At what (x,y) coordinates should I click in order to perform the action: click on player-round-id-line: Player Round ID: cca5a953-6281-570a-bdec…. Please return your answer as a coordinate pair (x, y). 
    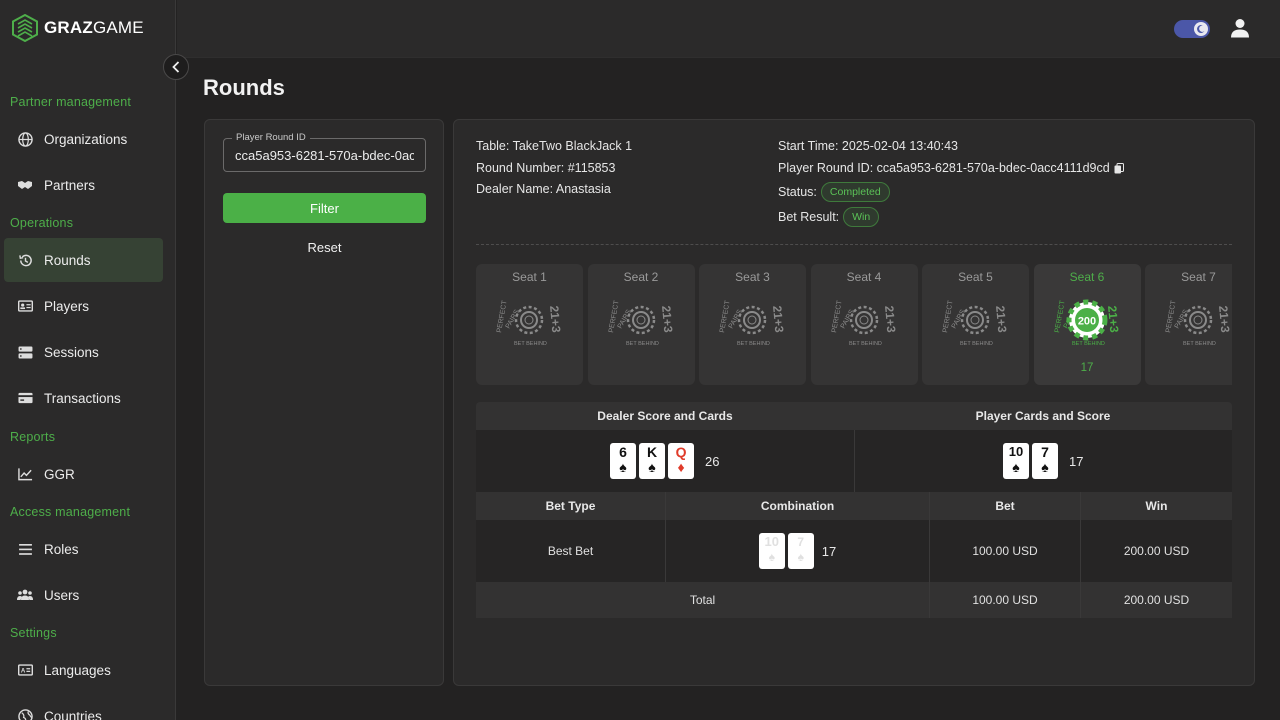
    Looking at the image, I should click on (951, 168).